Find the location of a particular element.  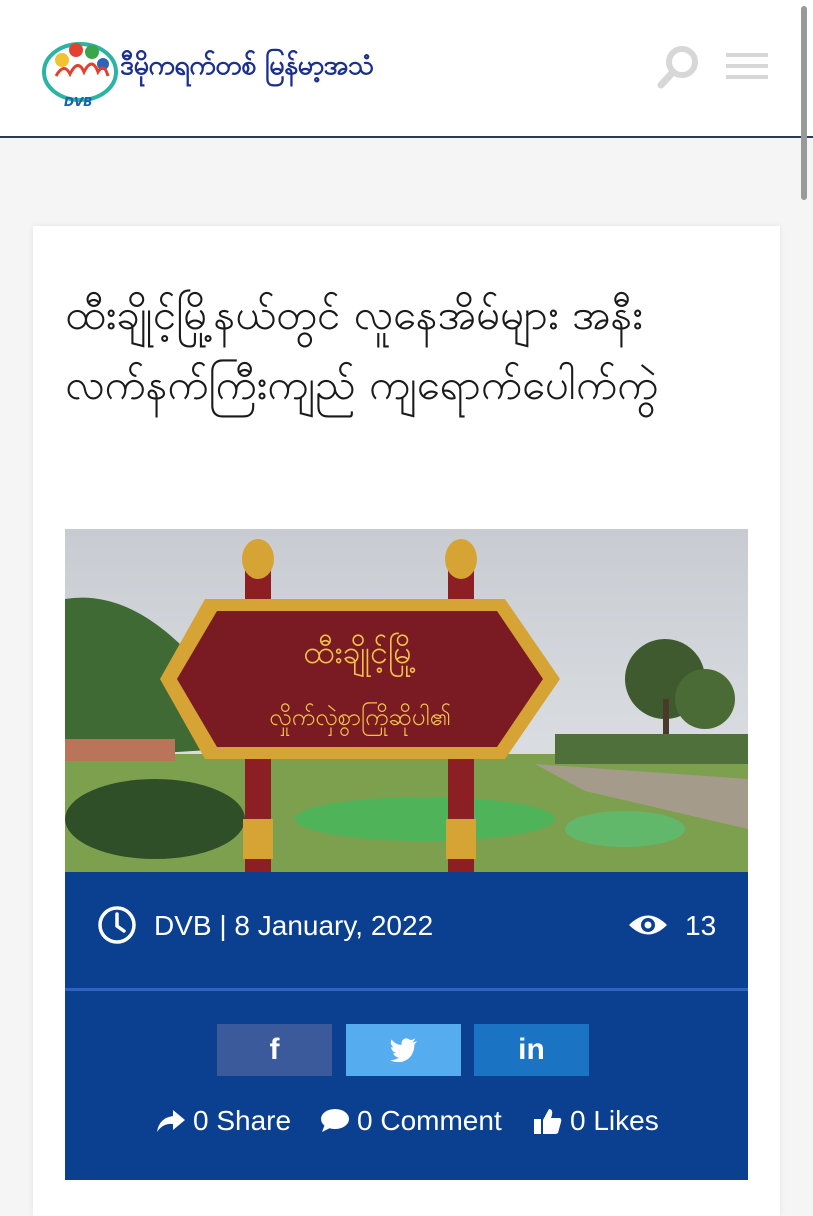

dvb-logo: DVB is located at coordinates (80, 71).